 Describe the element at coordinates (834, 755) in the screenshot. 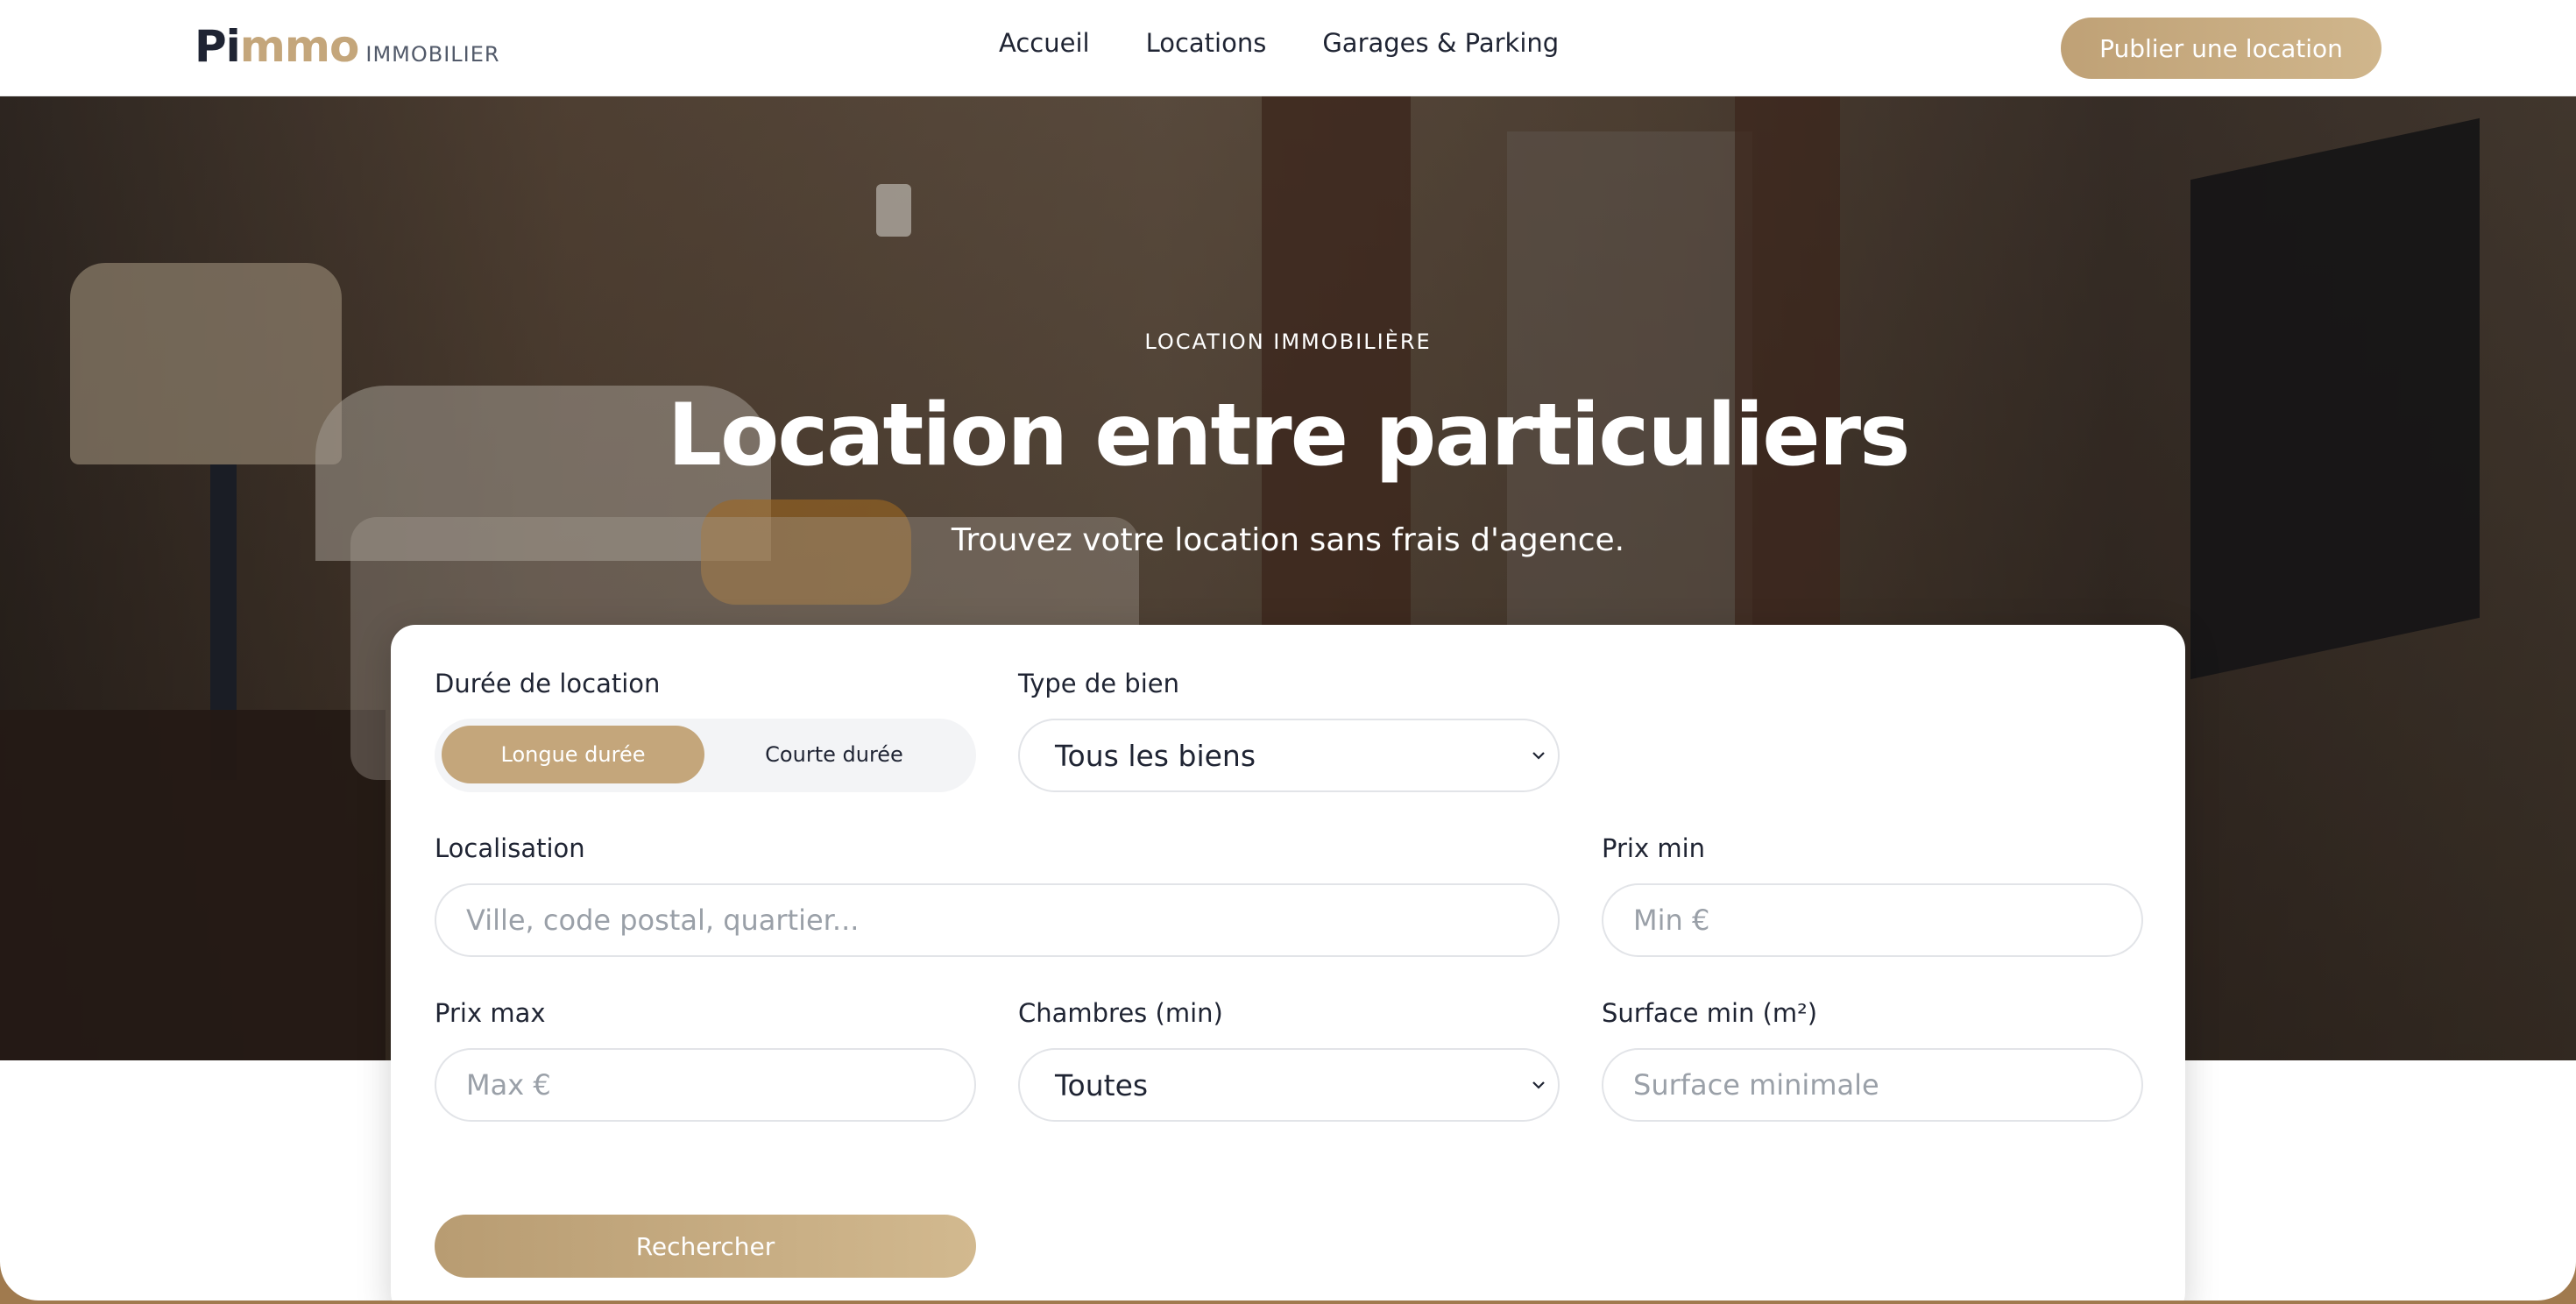

I see `duration-short-option: Courte durée` at that location.